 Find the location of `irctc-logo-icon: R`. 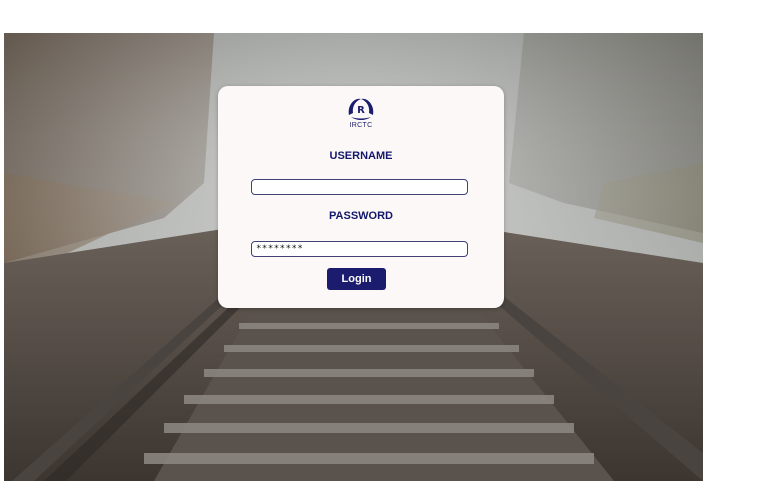

irctc-logo-icon: R is located at coordinates (361, 109).